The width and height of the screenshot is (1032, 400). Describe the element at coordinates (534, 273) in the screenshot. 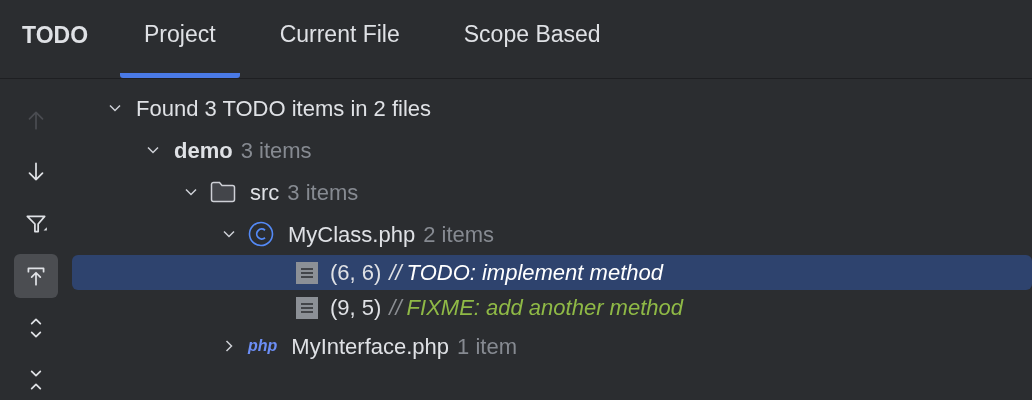

I see `todo-text: TODO: implement method` at that location.